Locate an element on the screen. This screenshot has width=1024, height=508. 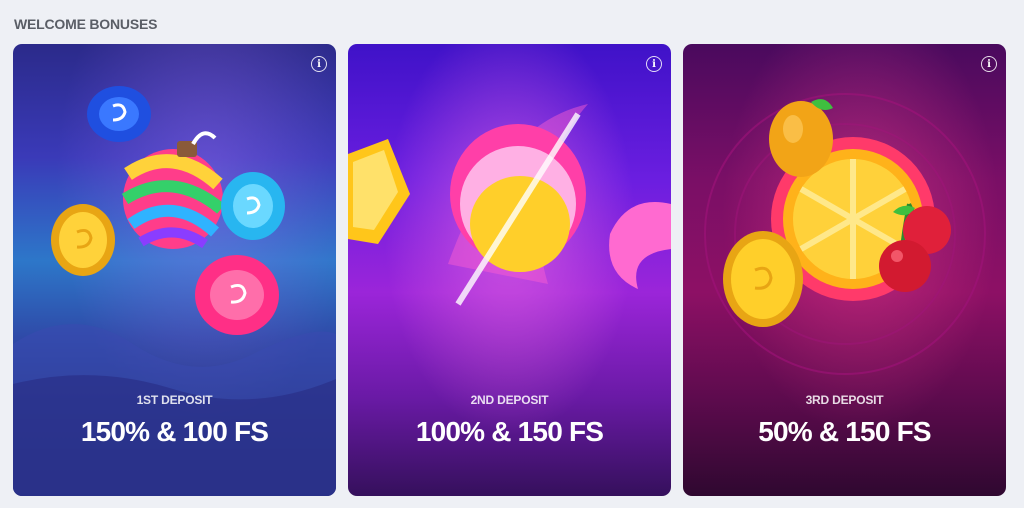
pink-chip-icon is located at coordinates (237, 295).